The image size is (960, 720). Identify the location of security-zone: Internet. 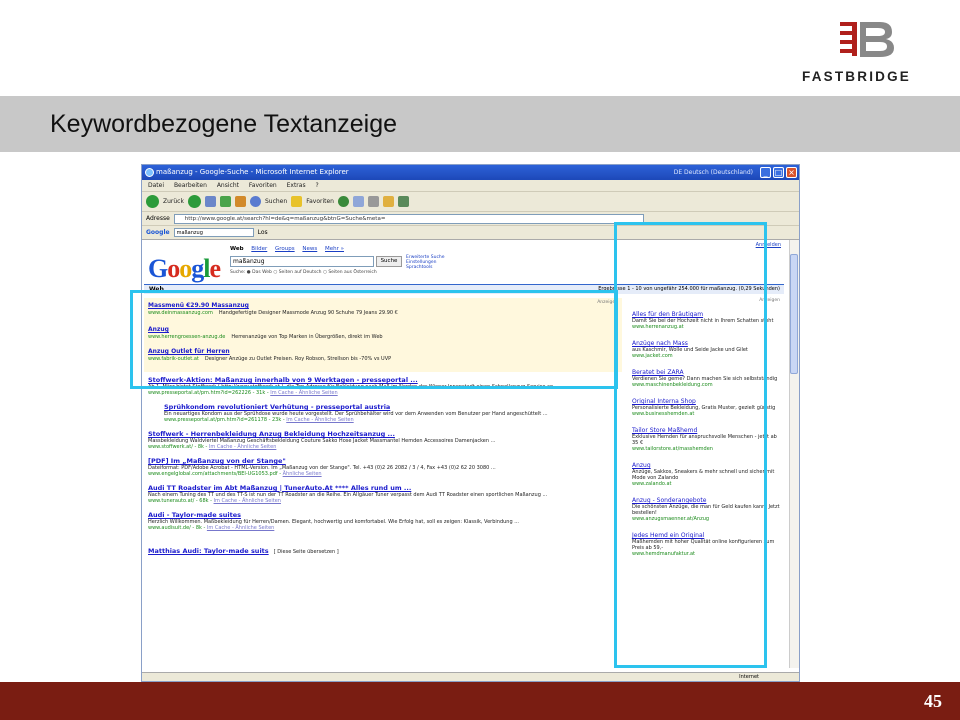
(749, 677).